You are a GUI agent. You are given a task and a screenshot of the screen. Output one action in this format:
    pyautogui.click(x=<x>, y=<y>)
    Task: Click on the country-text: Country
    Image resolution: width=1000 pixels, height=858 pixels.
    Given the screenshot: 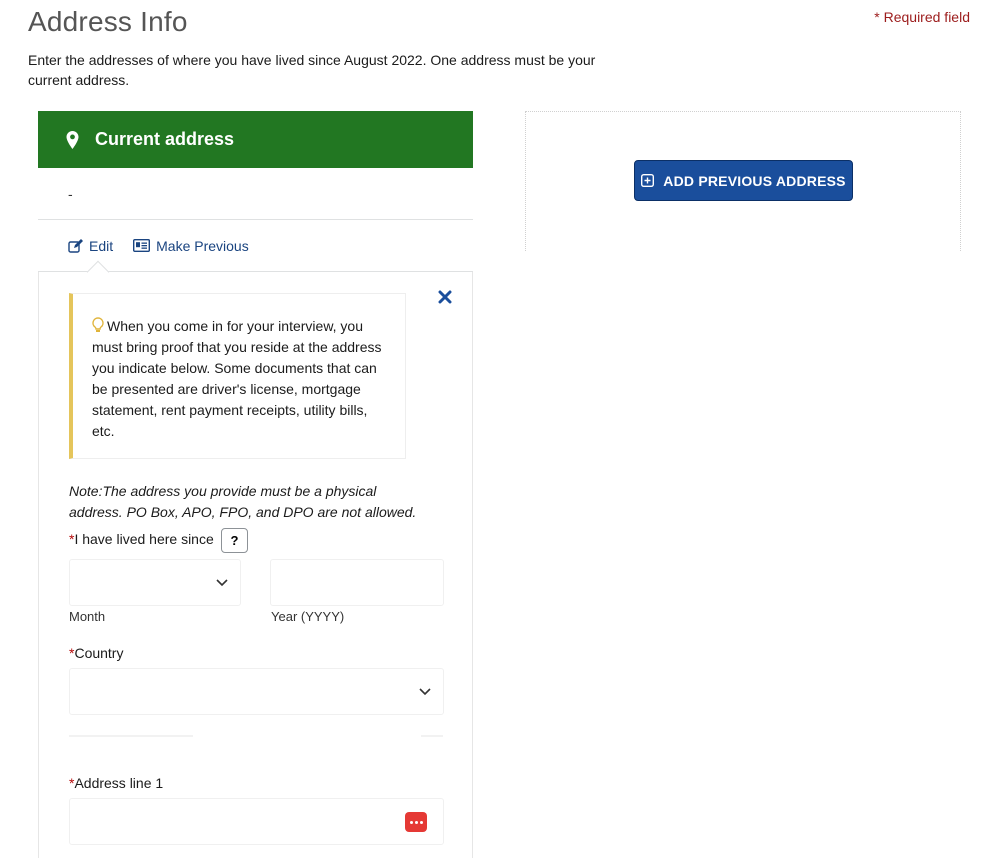 What is the action you would take?
    pyautogui.click(x=99, y=653)
    